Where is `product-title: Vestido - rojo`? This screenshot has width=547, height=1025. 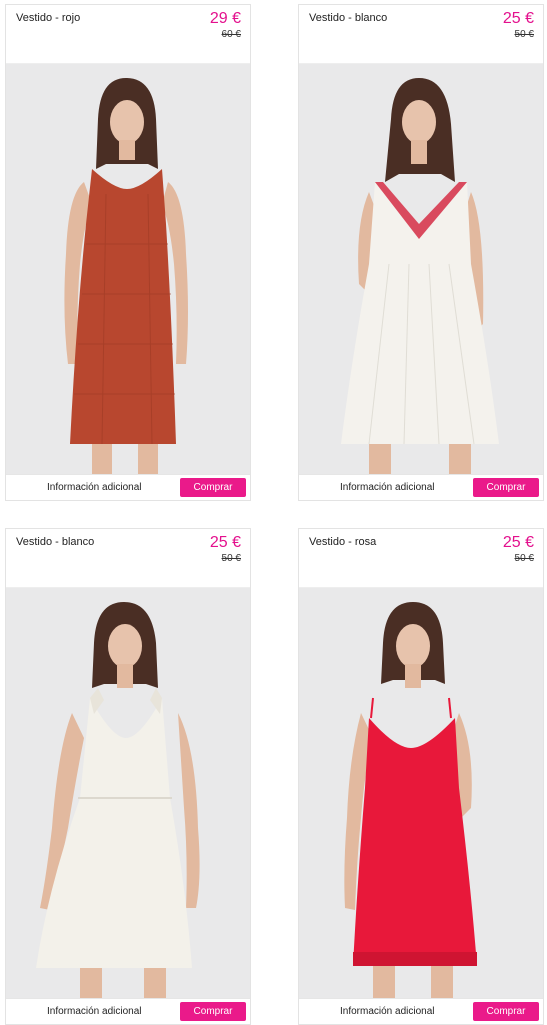 product-title: Vestido - rojo is located at coordinates (48, 18).